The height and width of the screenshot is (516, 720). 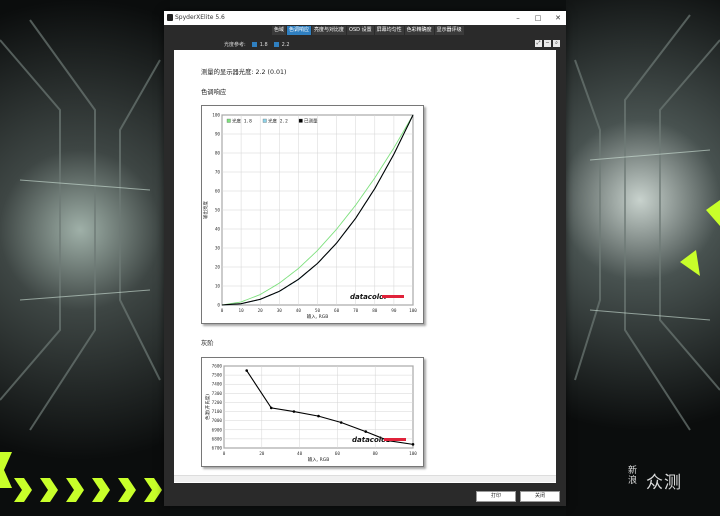 I want to click on close-button: 关闭, so click(x=540, y=496).